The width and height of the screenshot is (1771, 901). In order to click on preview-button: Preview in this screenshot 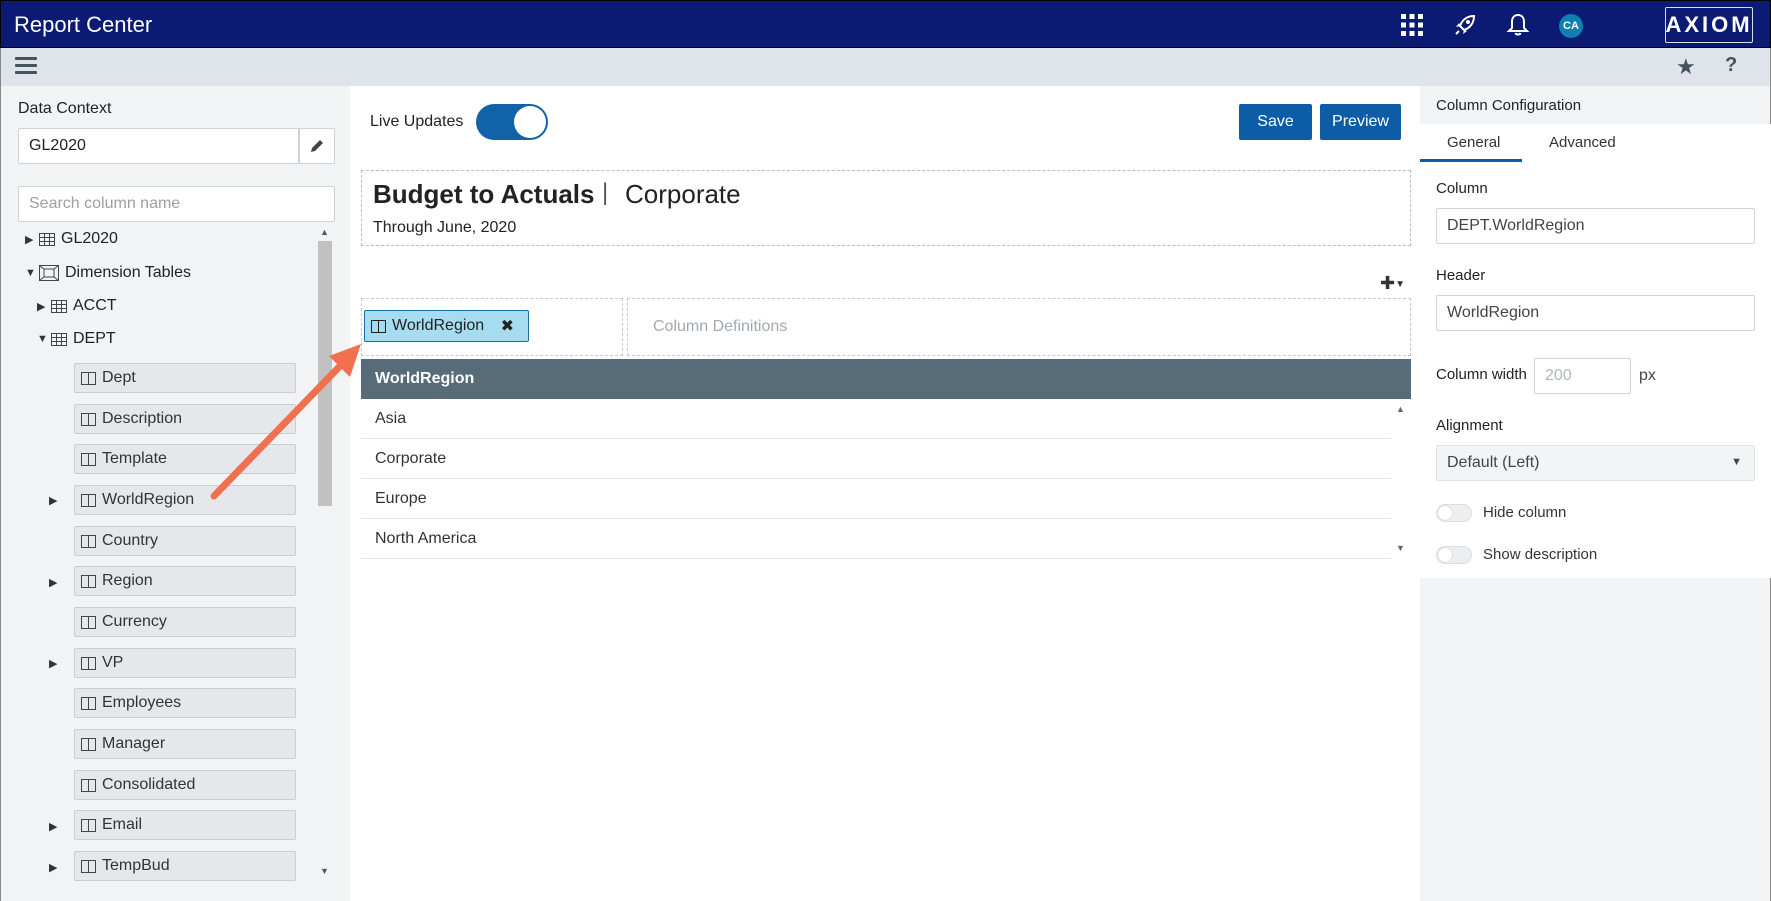, I will do `click(1360, 122)`.